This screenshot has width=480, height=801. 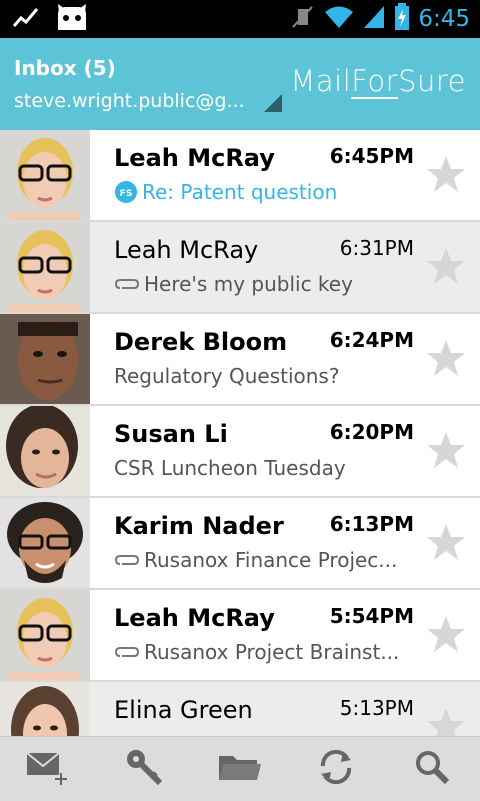 I want to click on message-row: Elina Green 5:13PM, so click(x=240, y=709).